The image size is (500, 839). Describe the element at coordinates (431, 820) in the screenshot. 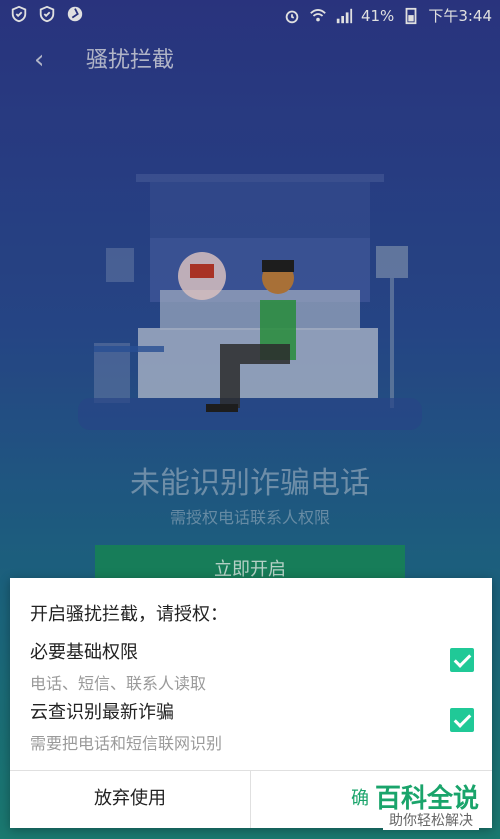

I see `watermark-subtitle: 助你轻松解决` at that location.